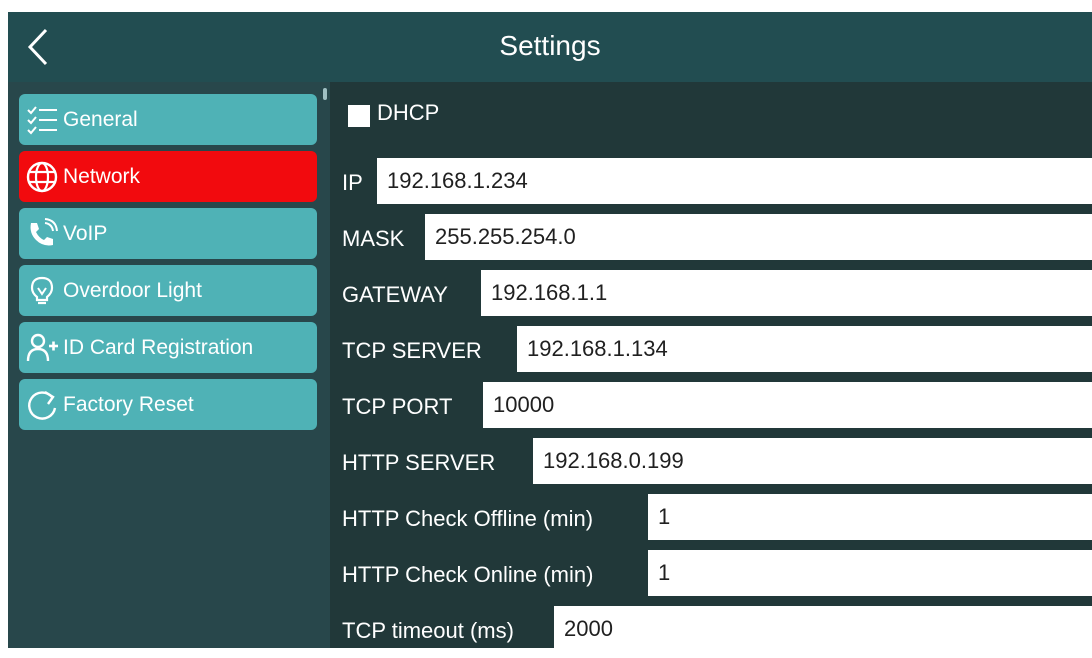 This screenshot has width=1092, height=658. I want to click on phone-icon, so click(44, 231).